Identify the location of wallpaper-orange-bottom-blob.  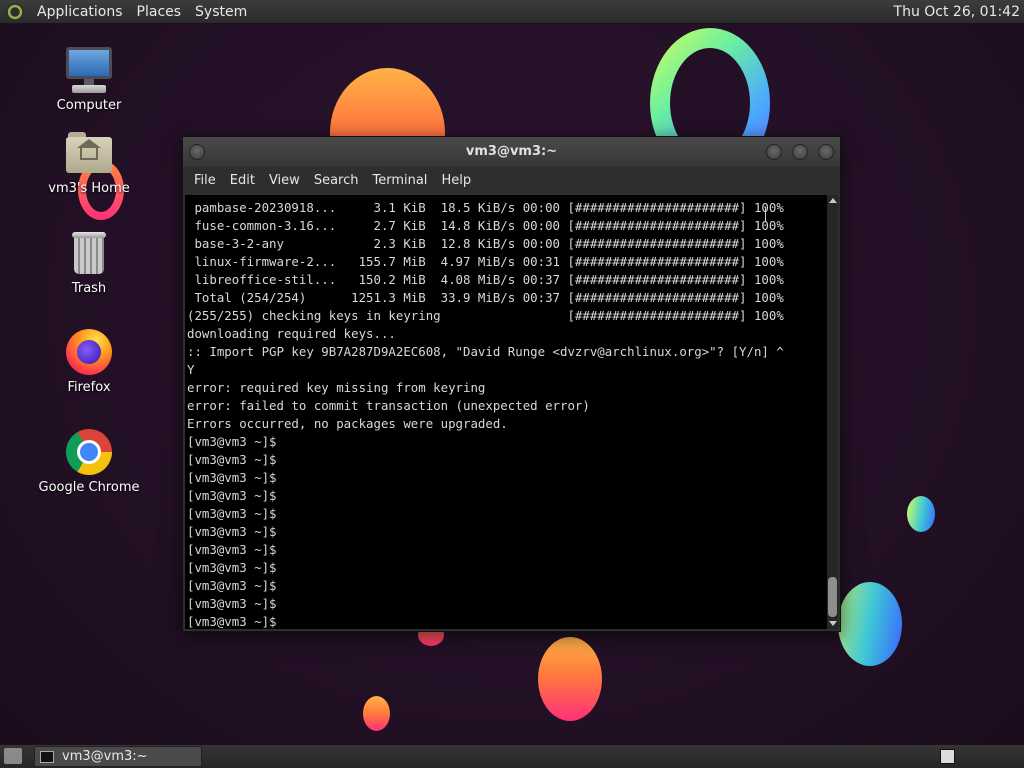
(570, 679).